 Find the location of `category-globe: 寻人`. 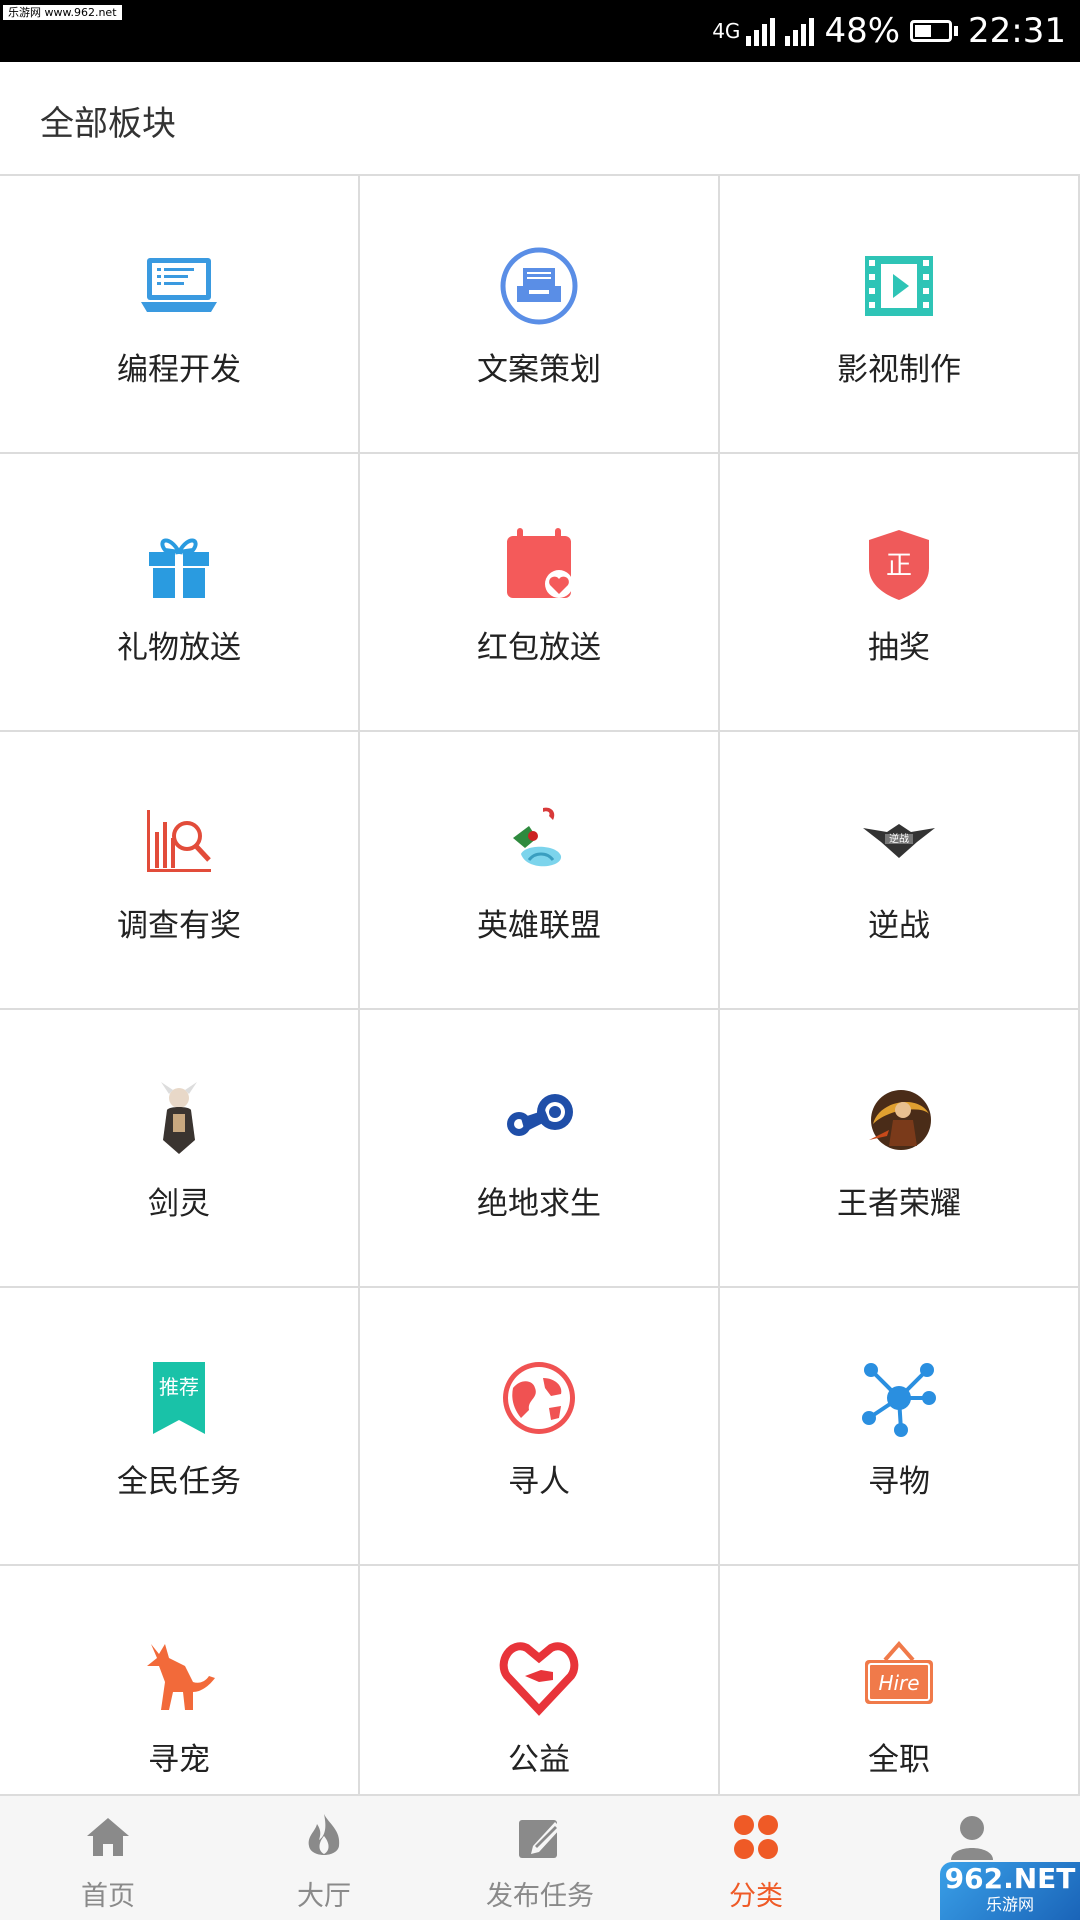

category-globe: 寻人 is located at coordinates (540, 1427).